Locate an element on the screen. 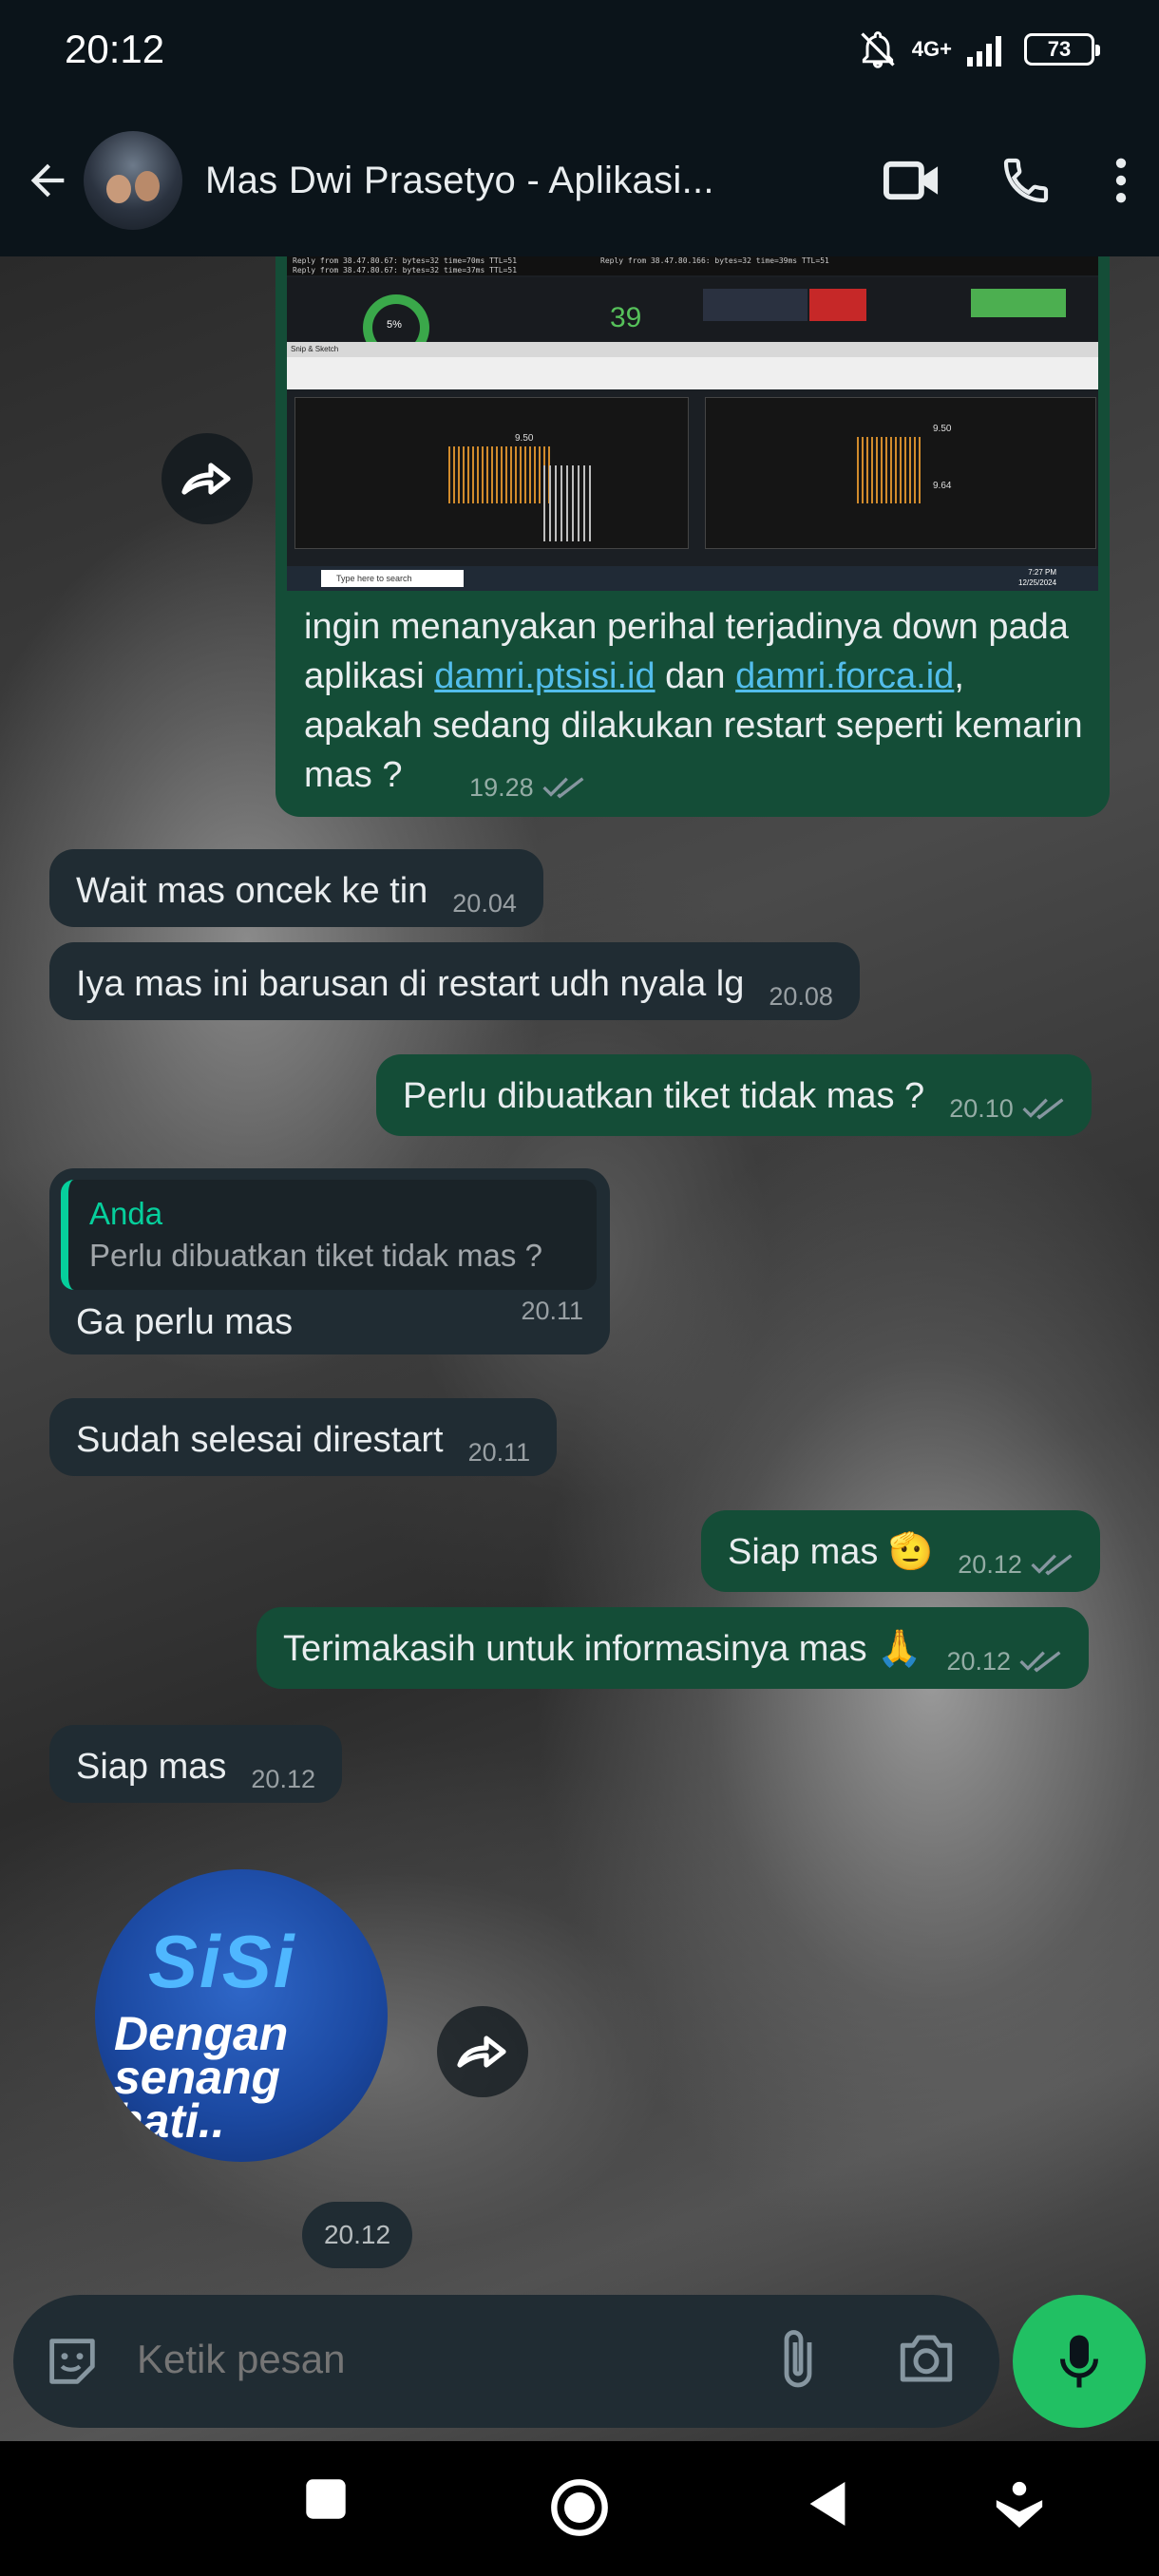  video-call-icon is located at coordinates (911, 180).